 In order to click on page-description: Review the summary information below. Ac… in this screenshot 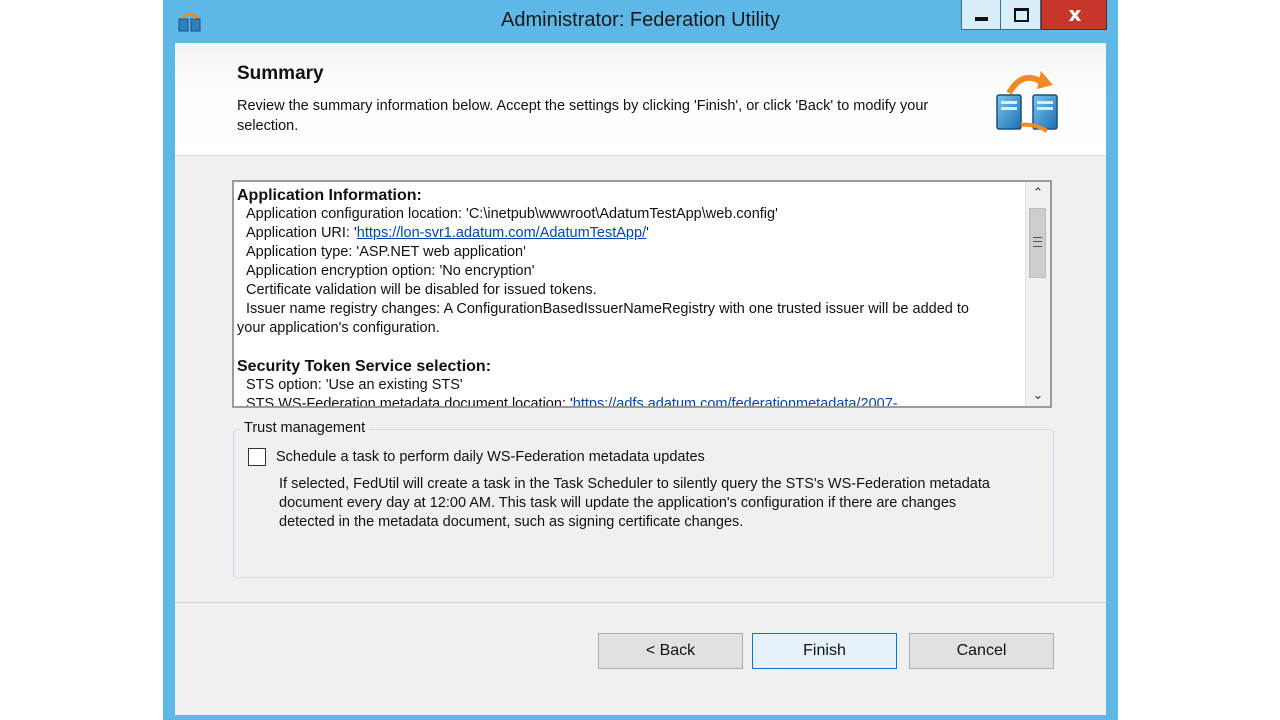, I will do `click(583, 116)`.